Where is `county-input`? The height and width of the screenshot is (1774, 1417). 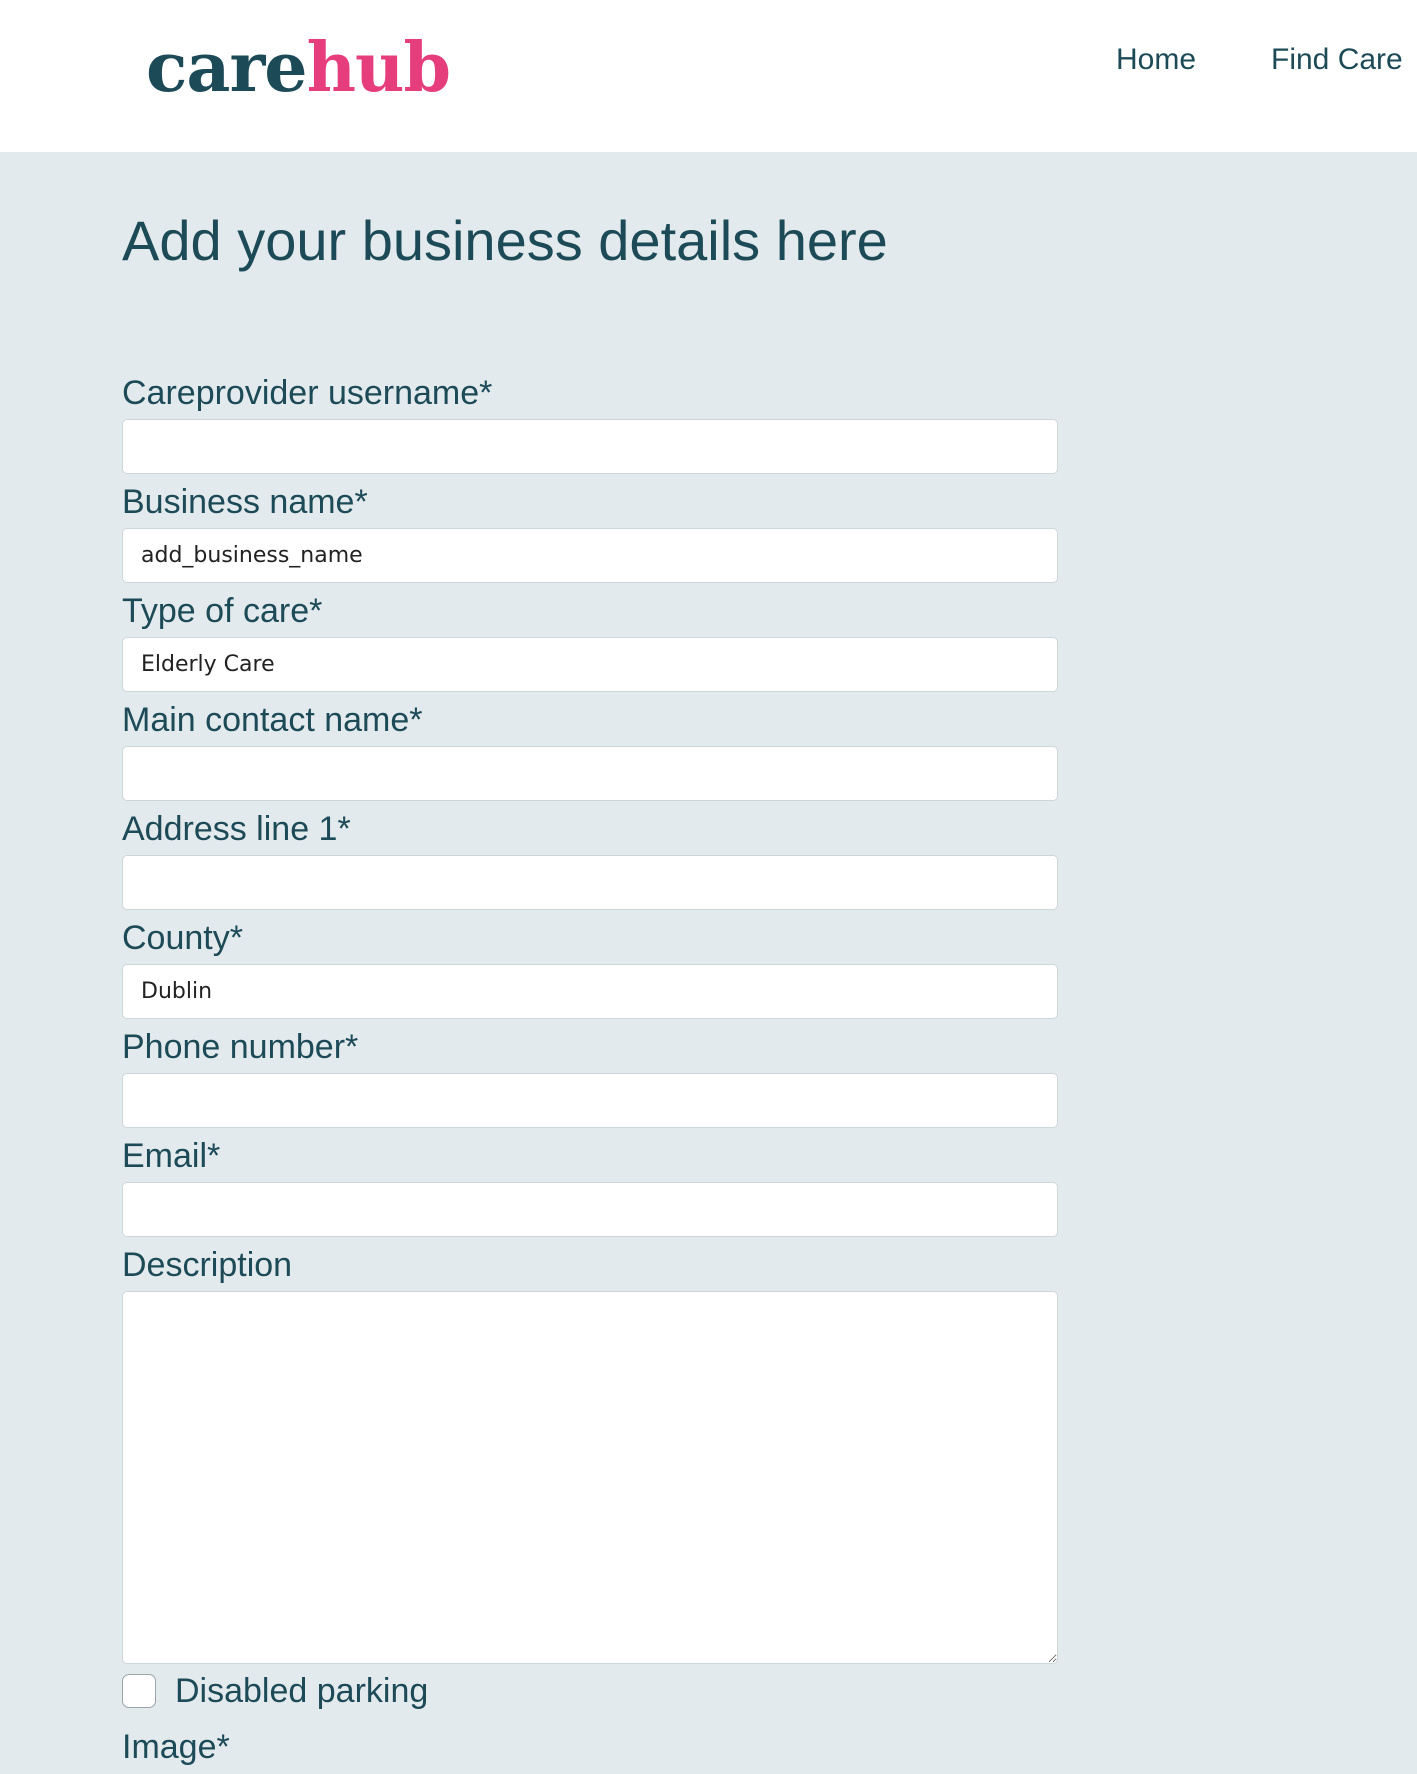 county-input is located at coordinates (590, 991).